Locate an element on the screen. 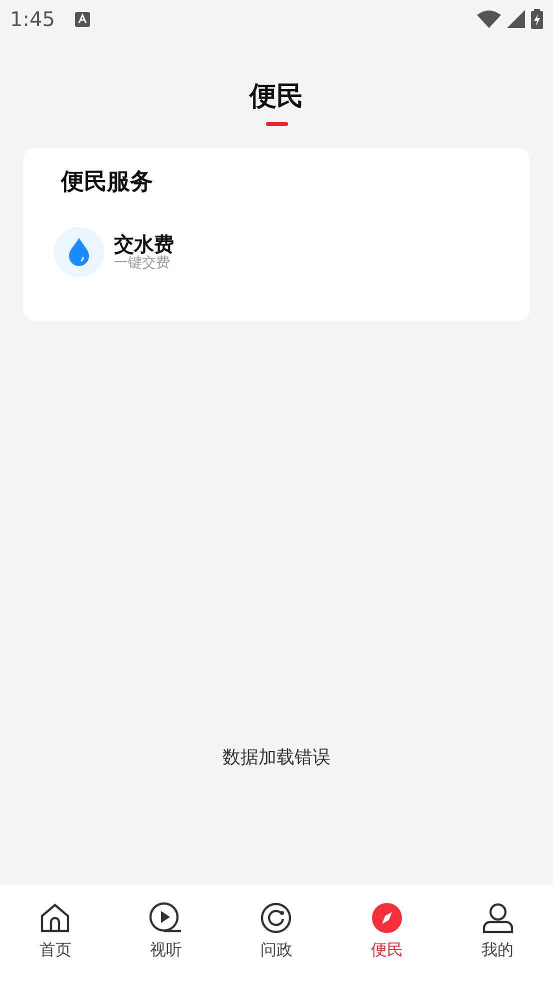 Image resolution: width=553 pixels, height=984 pixels. signal-icon is located at coordinates (516, 19).